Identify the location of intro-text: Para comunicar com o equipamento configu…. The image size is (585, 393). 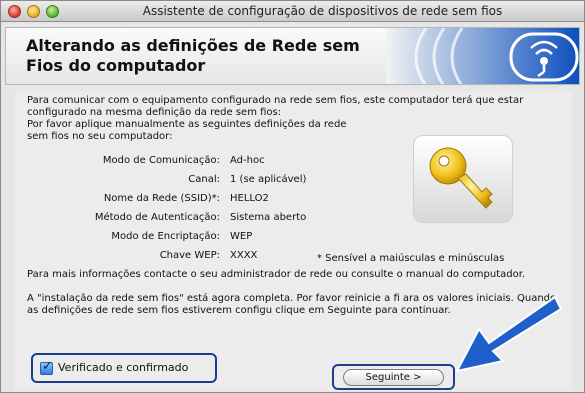
(275, 106).